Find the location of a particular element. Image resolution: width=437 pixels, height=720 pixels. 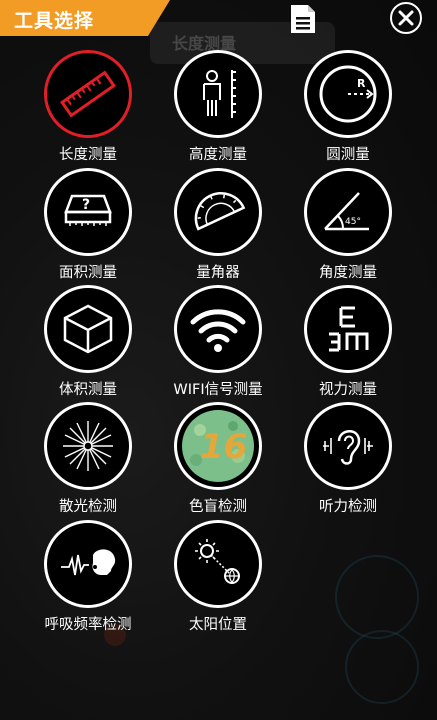

tool-label: WIFI信号测量 is located at coordinates (218, 390).